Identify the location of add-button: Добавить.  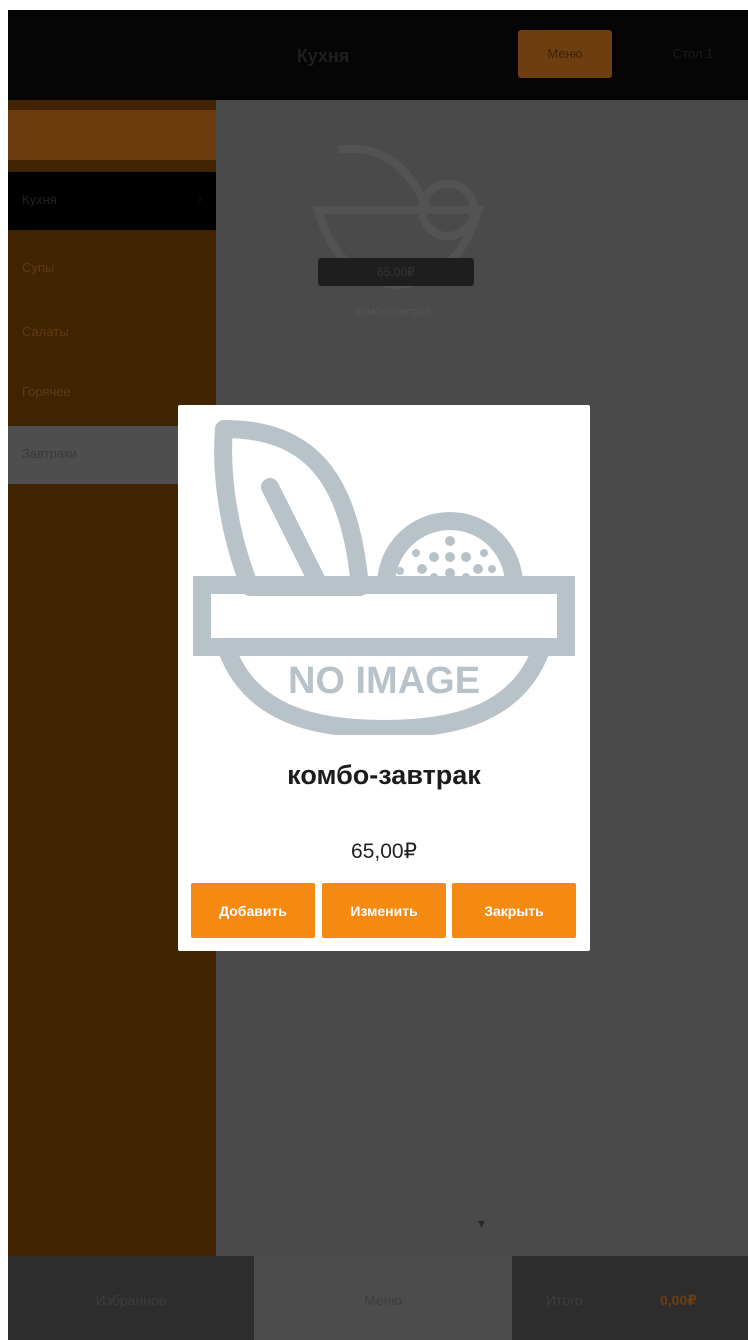
(253, 910).